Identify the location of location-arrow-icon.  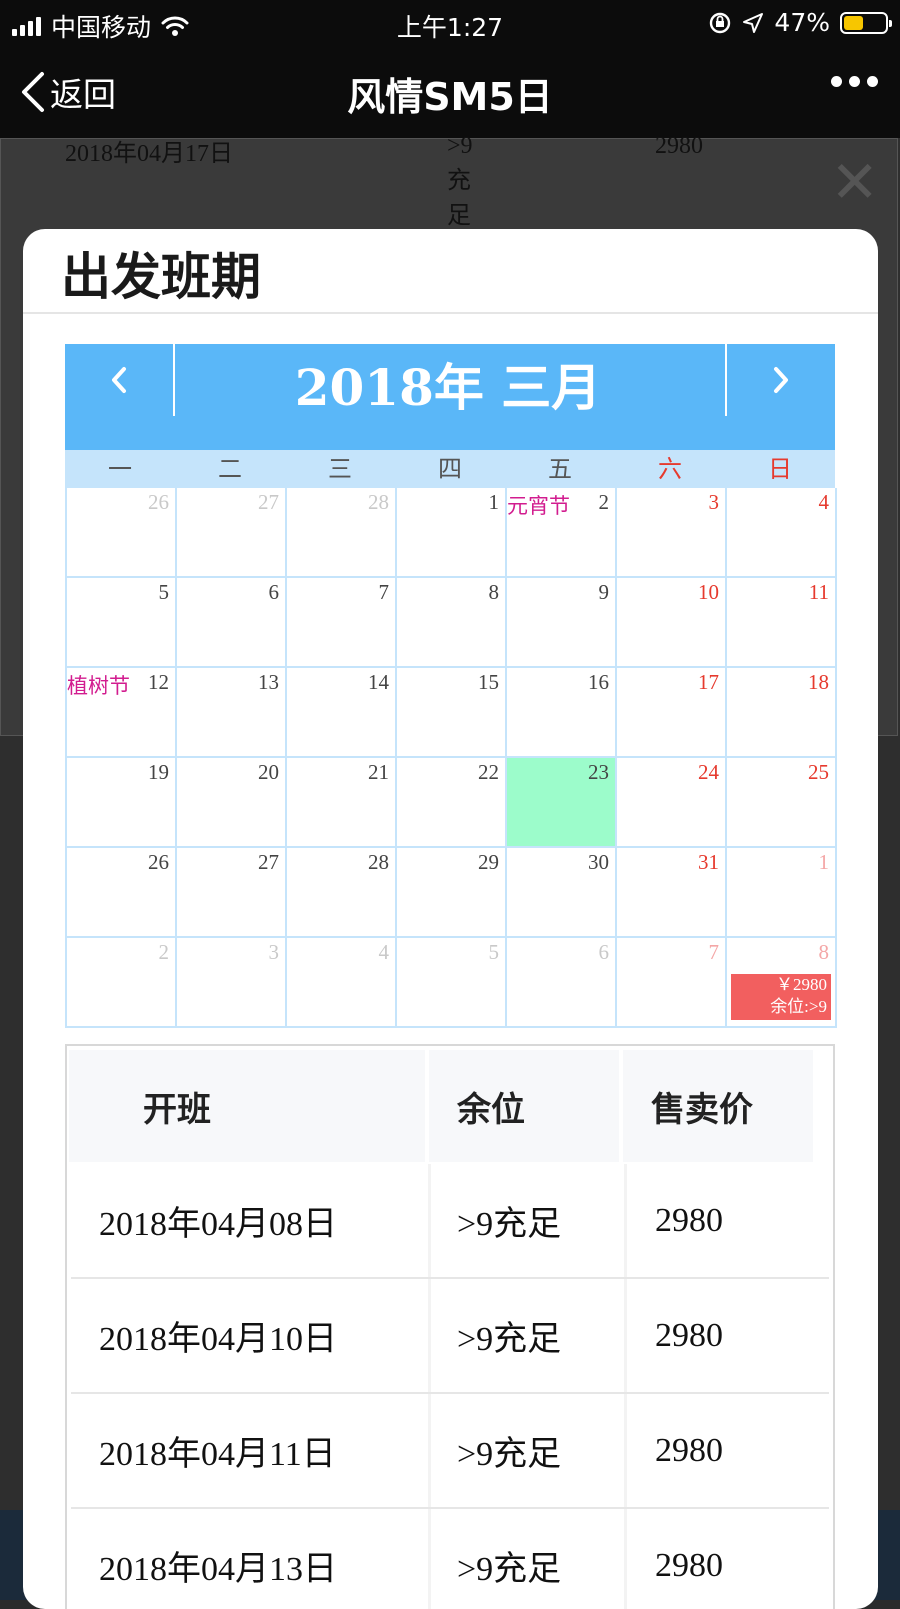
(753, 22).